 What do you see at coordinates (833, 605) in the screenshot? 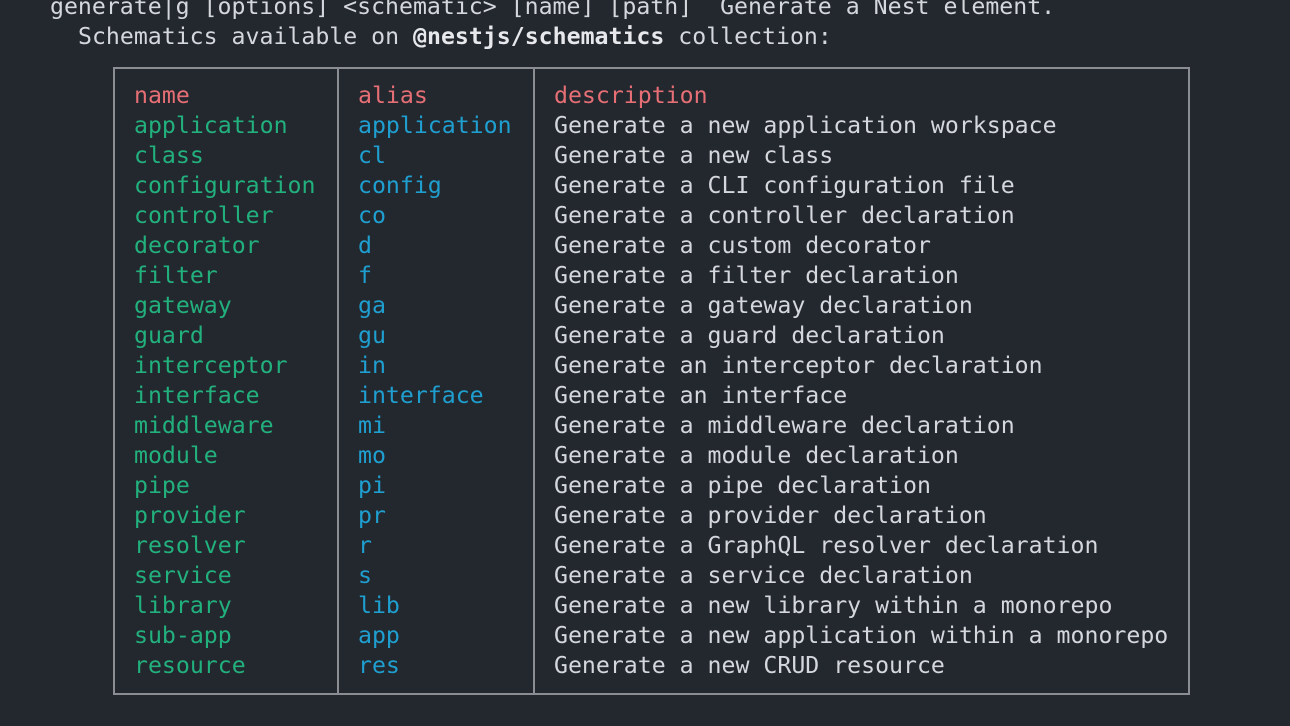
I see `schematic-description: Generate a new library within a monorepo` at bounding box center [833, 605].